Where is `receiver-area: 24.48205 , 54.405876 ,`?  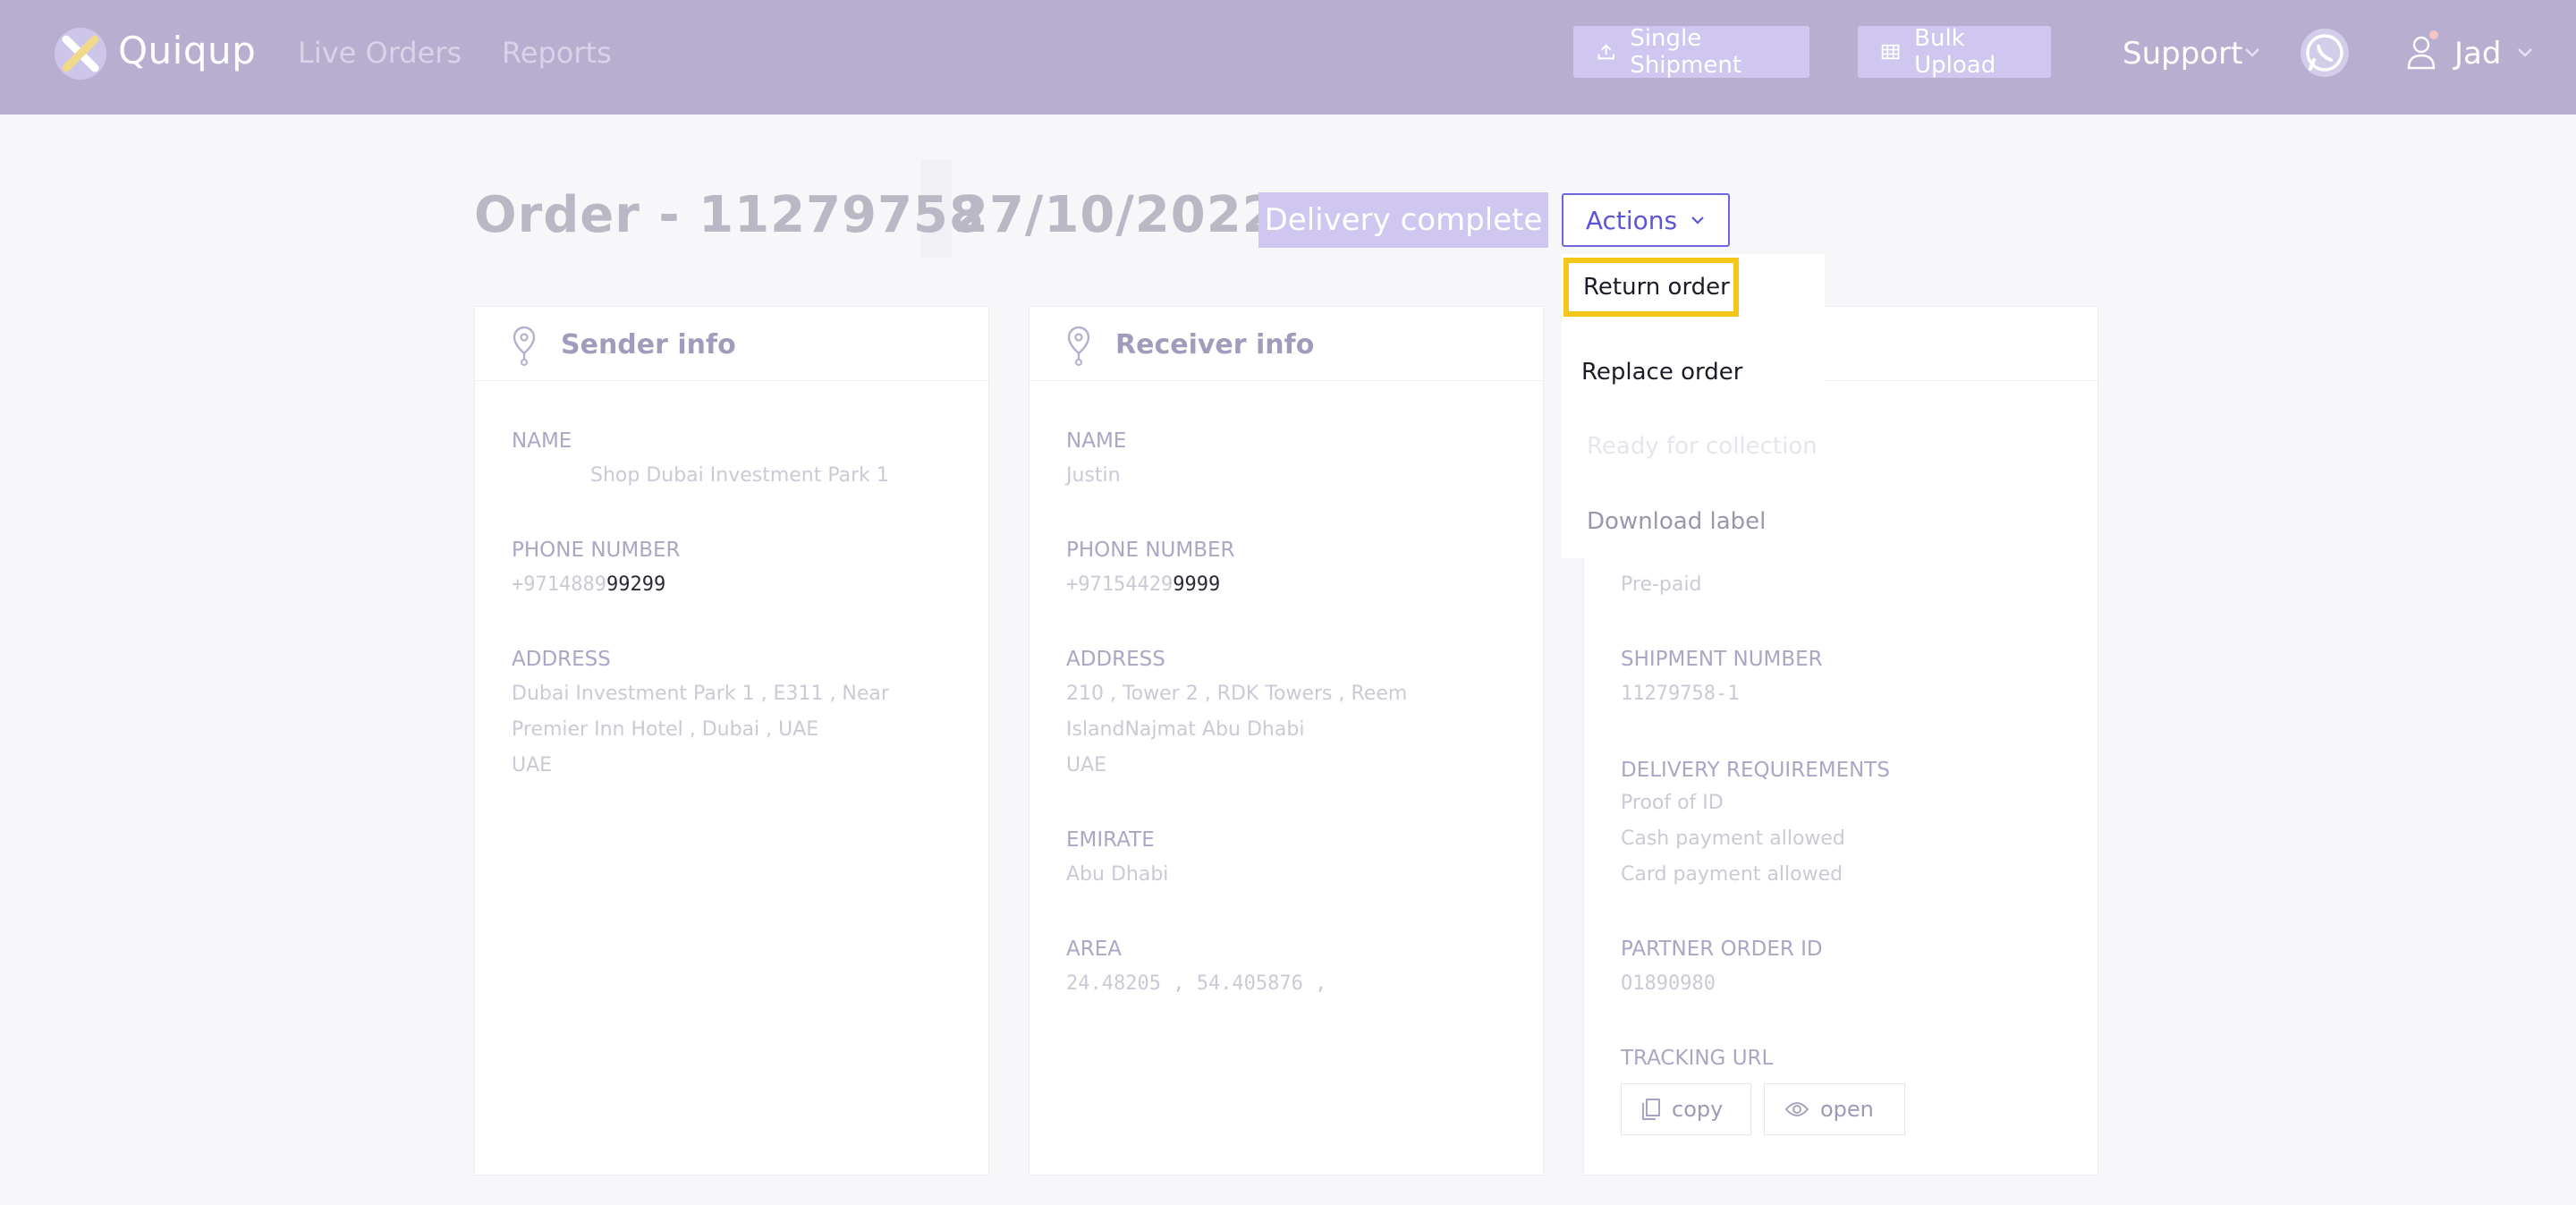 receiver-area: 24.48205 , 54.405876 , is located at coordinates (1196, 983).